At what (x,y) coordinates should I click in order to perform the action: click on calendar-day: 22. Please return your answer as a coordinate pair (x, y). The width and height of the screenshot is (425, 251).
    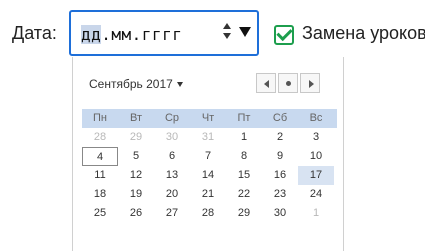
    Looking at the image, I should click on (244, 194).